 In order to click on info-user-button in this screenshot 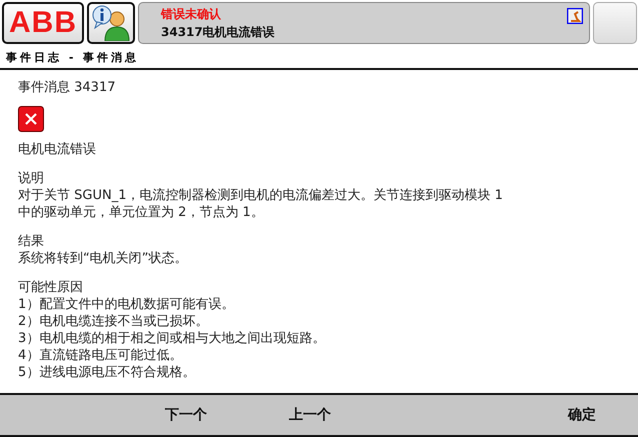, I will do `click(111, 23)`.